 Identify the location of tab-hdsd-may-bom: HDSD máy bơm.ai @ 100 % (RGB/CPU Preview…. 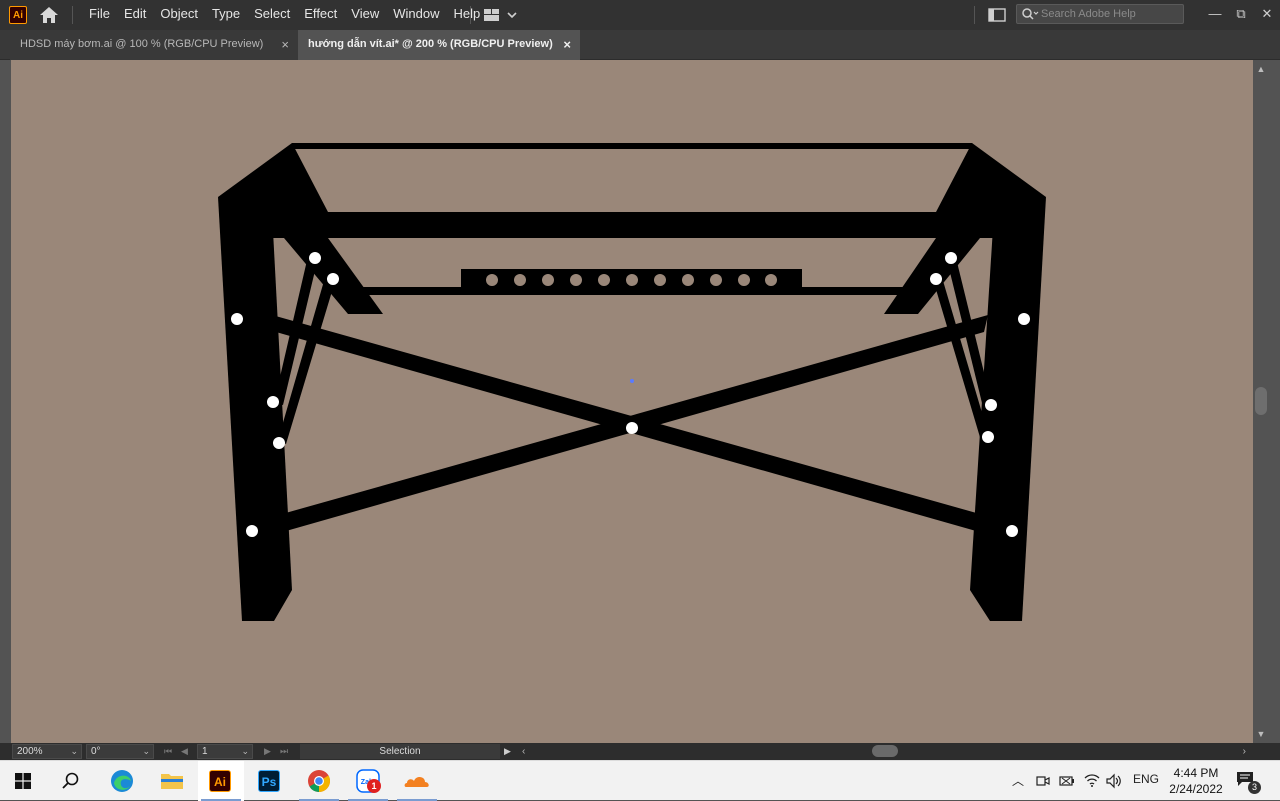
(154, 45).